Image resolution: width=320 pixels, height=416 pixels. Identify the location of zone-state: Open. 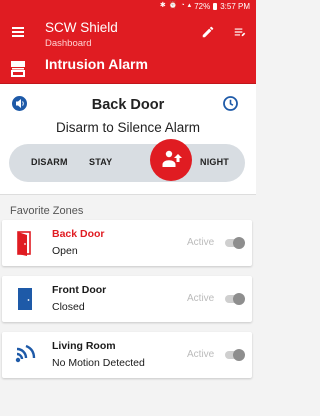
(65, 251).